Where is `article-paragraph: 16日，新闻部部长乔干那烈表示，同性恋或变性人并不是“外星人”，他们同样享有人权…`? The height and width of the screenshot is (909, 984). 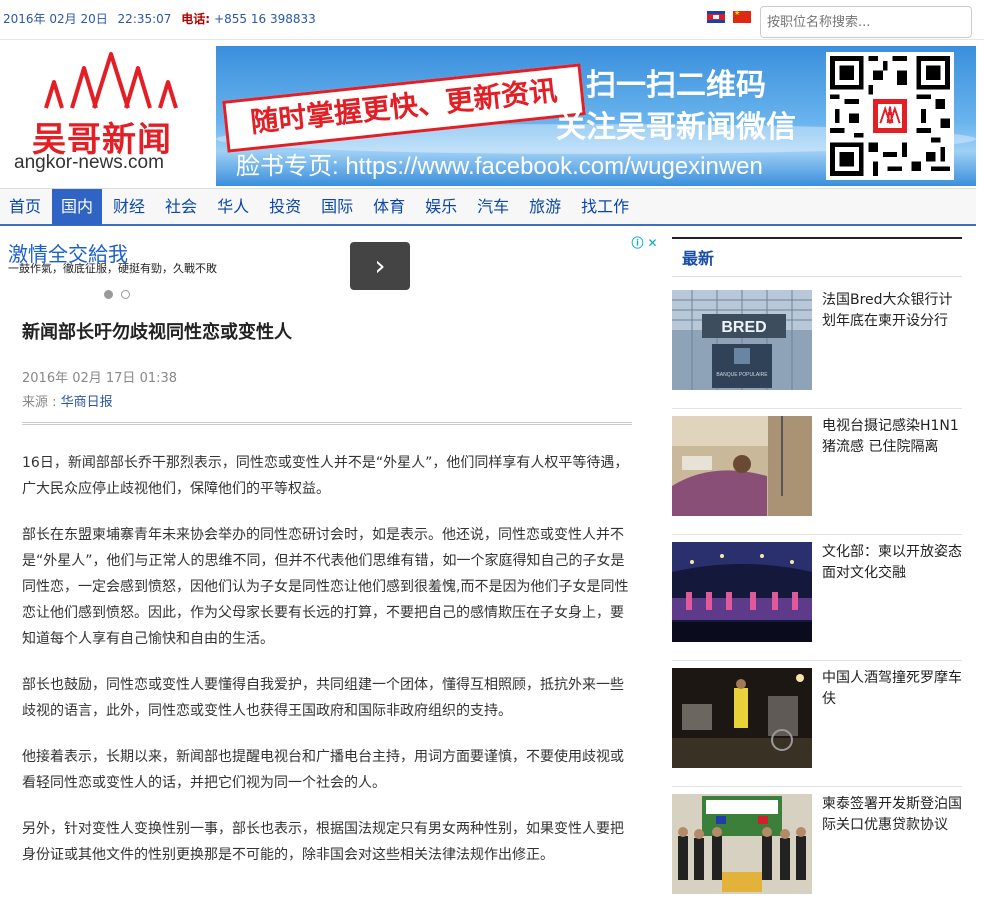
article-paragraph: 16日，新闻部部长乔干那烈表示，同性恋或变性人并不是“外星人”，他们同样享有人权… is located at coordinates (325, 476).